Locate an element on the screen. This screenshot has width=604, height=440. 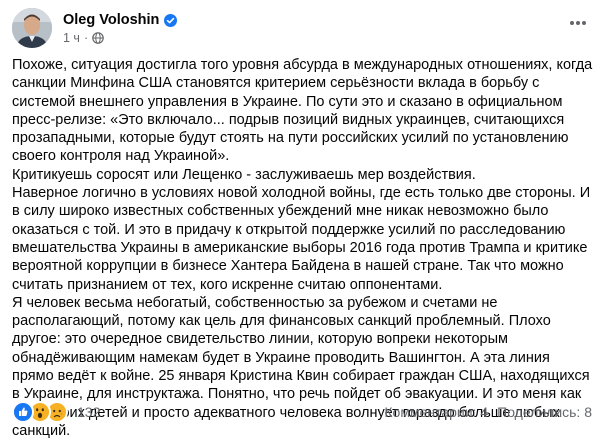
post-header: Oleg Voloshin 1 ч · is located at coordinates (302, 28).